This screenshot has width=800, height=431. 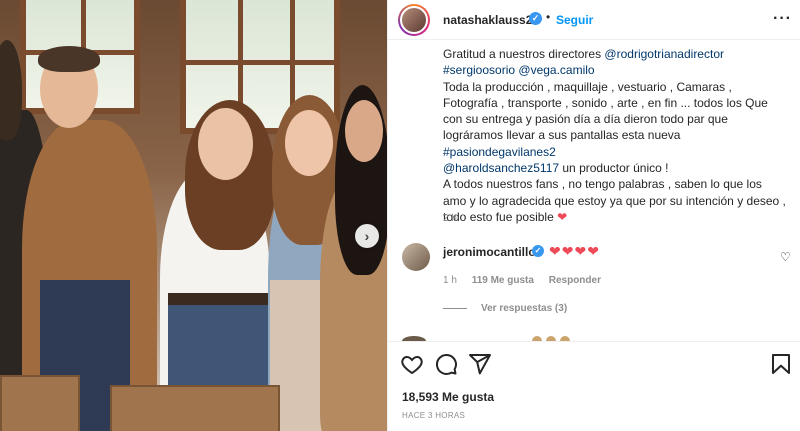 What do you see at coordinates (501, 168) in the screenshot?
I see `mention-link: @haroldsanchez5117` at bounding box center [501, 168].